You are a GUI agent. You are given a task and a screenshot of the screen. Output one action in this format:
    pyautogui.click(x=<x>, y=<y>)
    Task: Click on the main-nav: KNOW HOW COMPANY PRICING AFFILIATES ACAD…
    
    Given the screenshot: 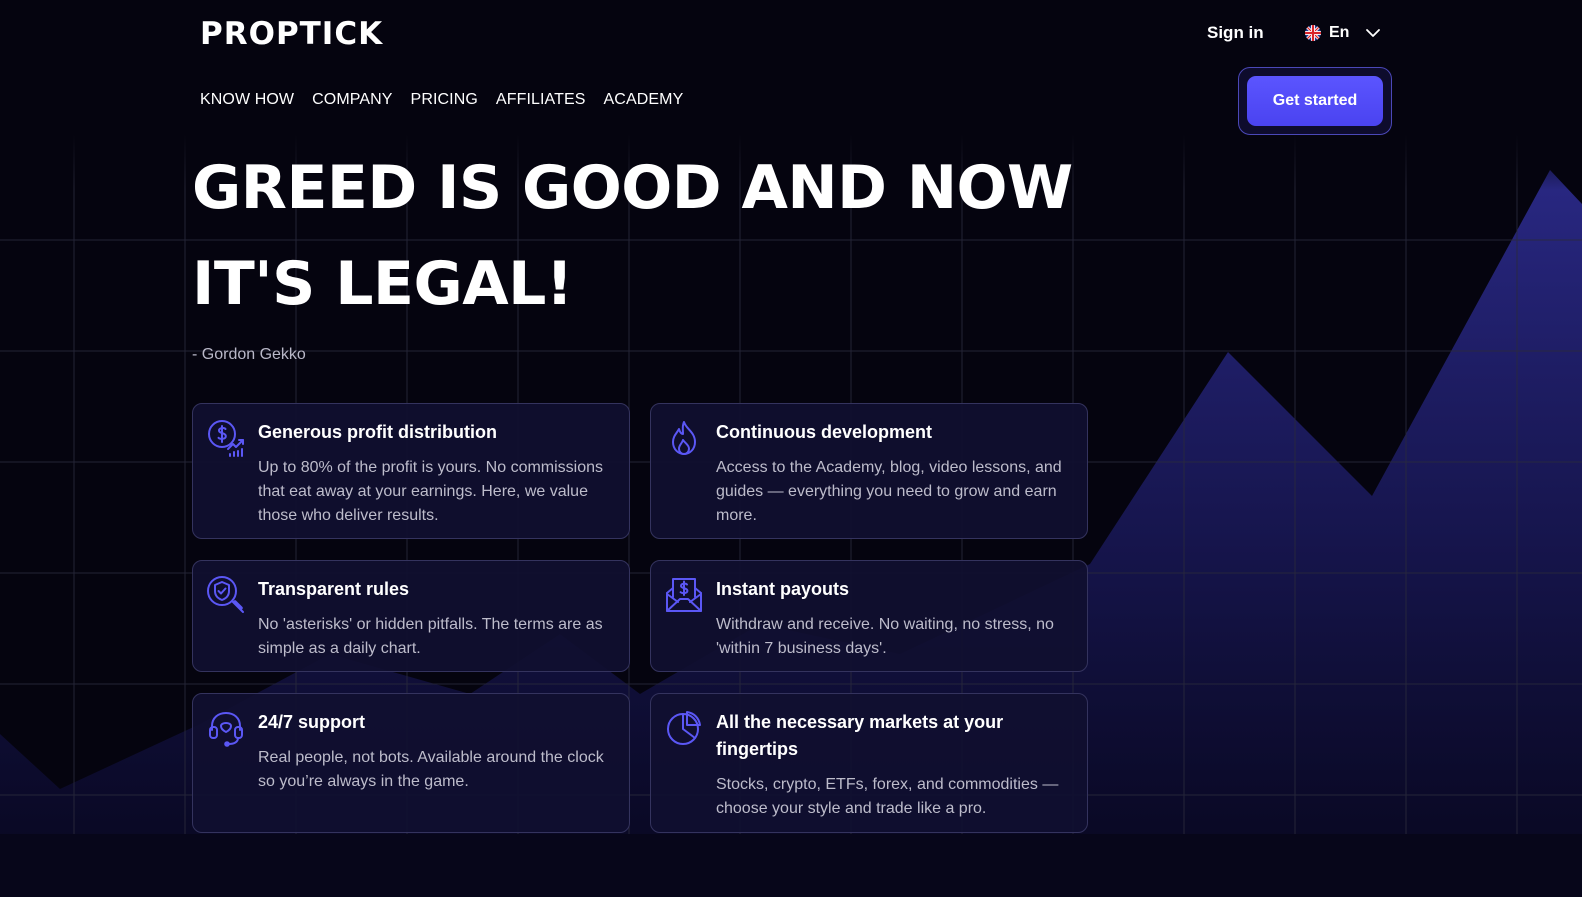 What is the action you would take?
    pyautogui.click(x=441, y=100)
    